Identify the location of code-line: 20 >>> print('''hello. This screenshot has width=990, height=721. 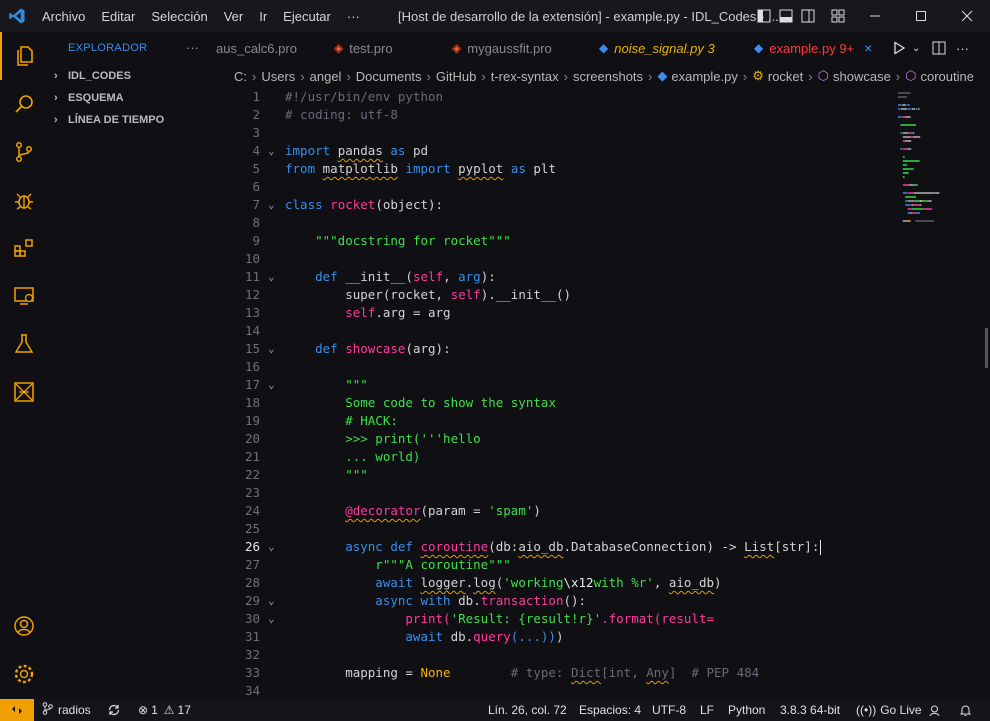
(561, 439).